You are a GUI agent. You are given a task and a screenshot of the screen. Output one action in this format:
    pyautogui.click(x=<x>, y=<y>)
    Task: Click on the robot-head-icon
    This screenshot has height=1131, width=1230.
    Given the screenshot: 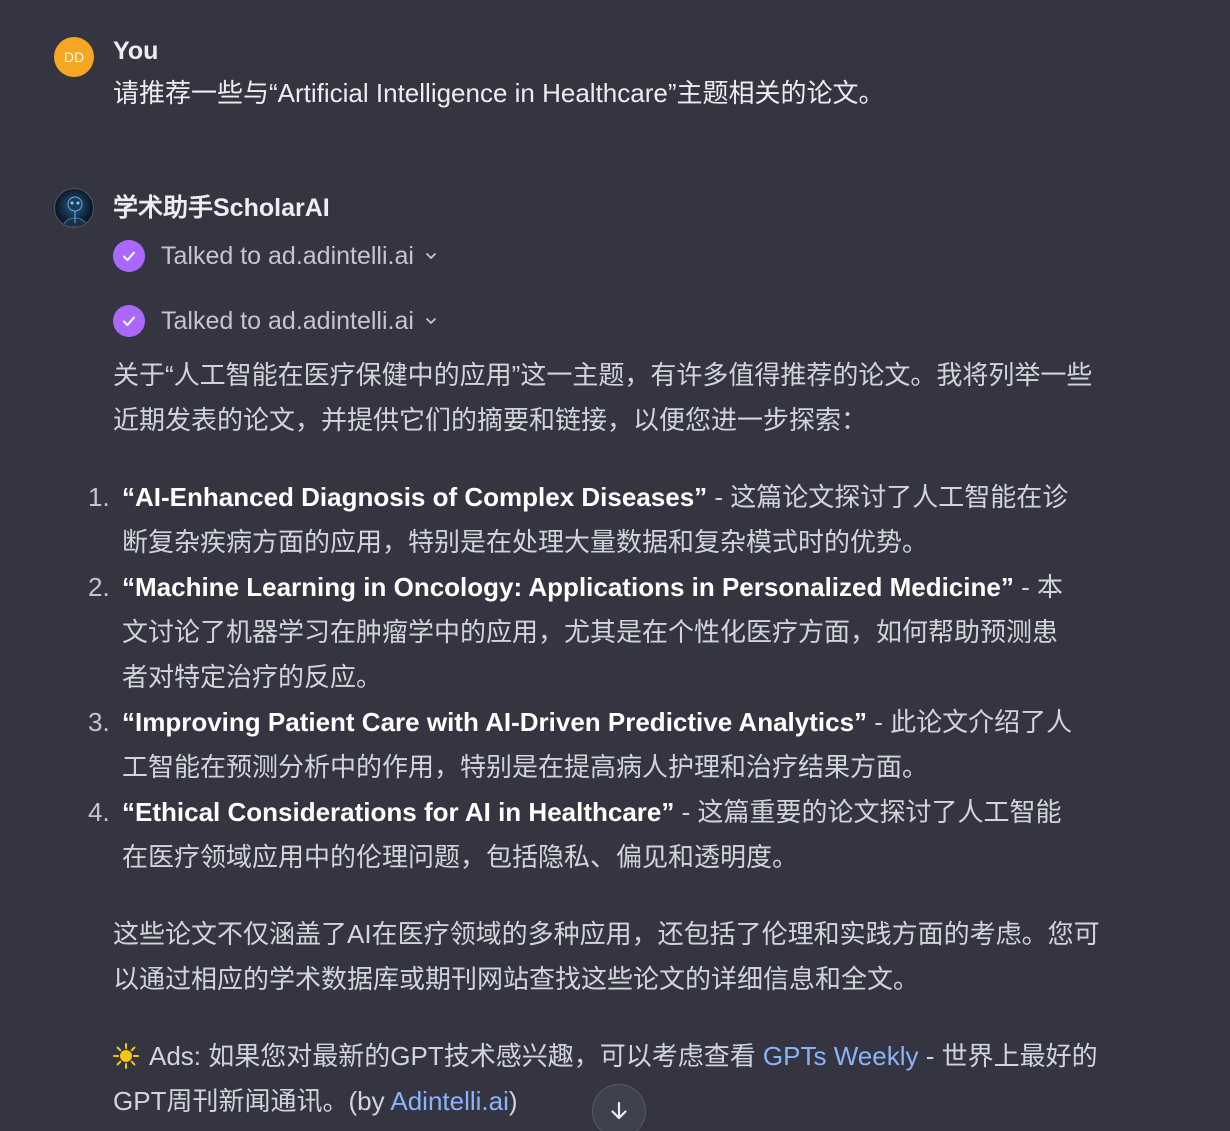 What is the action you would take?
    pyautogui.click(x=75, y=211)
    